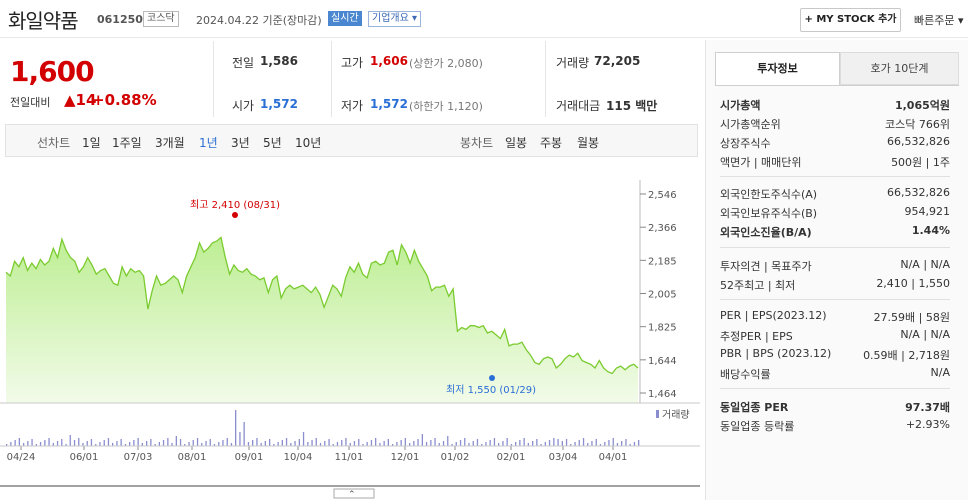 Image resolution: width=968 pixels, height=500 pixels. I want to click on quick-order-button: 빠른주문 ▾, so click(939, 20).